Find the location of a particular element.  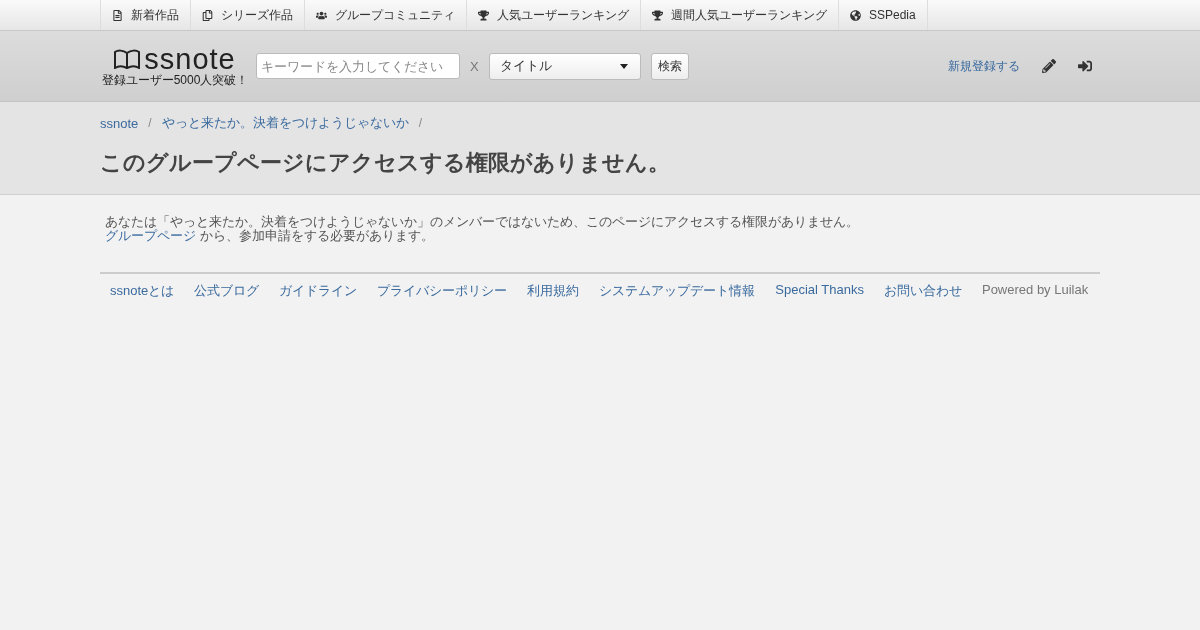

nav-tab: SSPedia is located at coordinates (883, 15).